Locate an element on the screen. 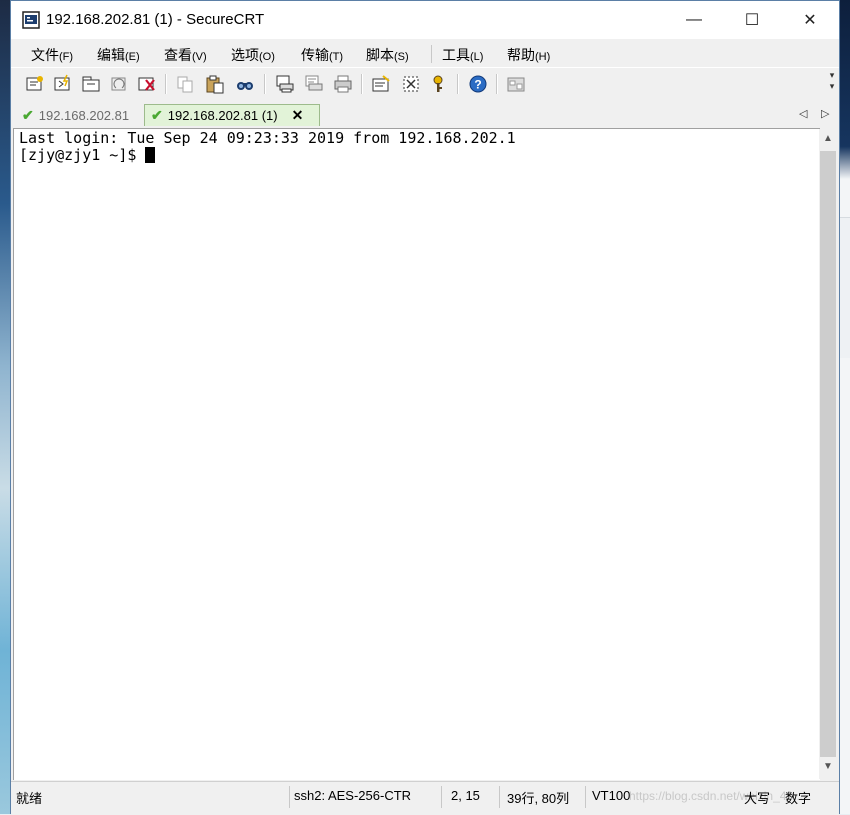 This screenshot has height=815, width=850. connect-icon is located at coordinates (35, 84).